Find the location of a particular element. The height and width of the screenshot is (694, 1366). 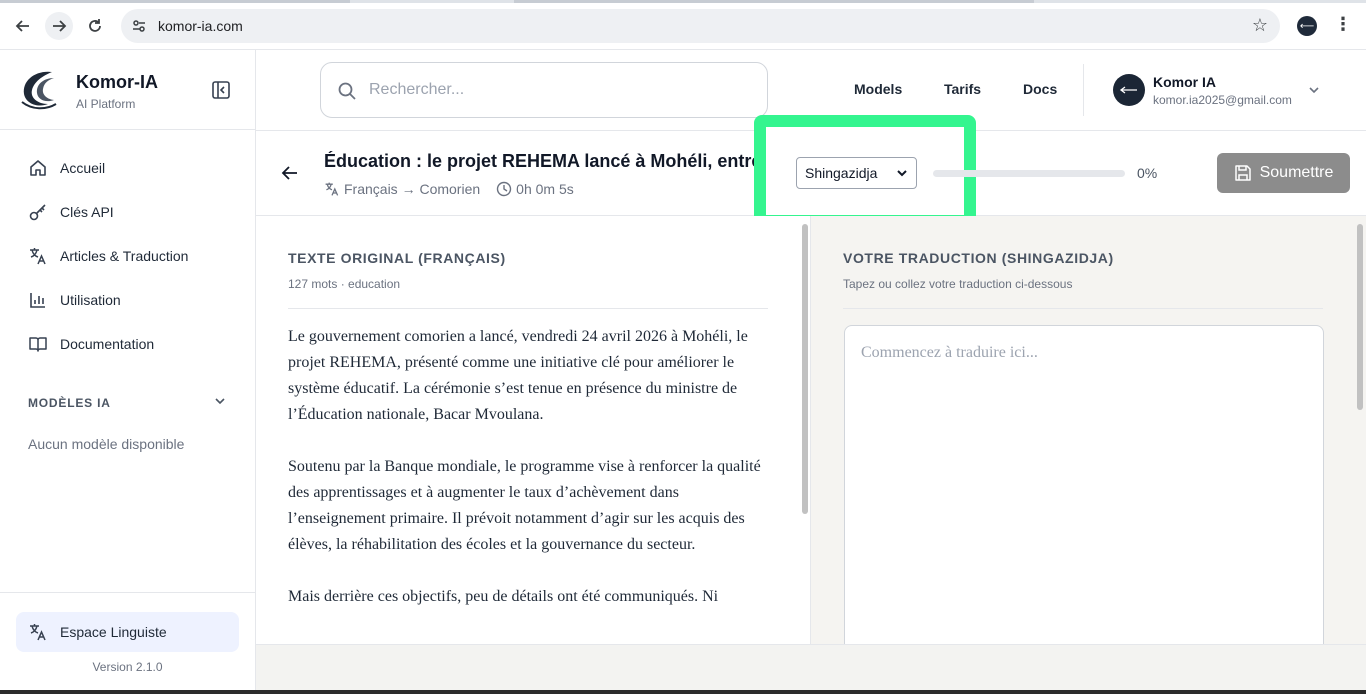

brand-area: Komor-IA AI Platform is located at coordinates (127, 90).